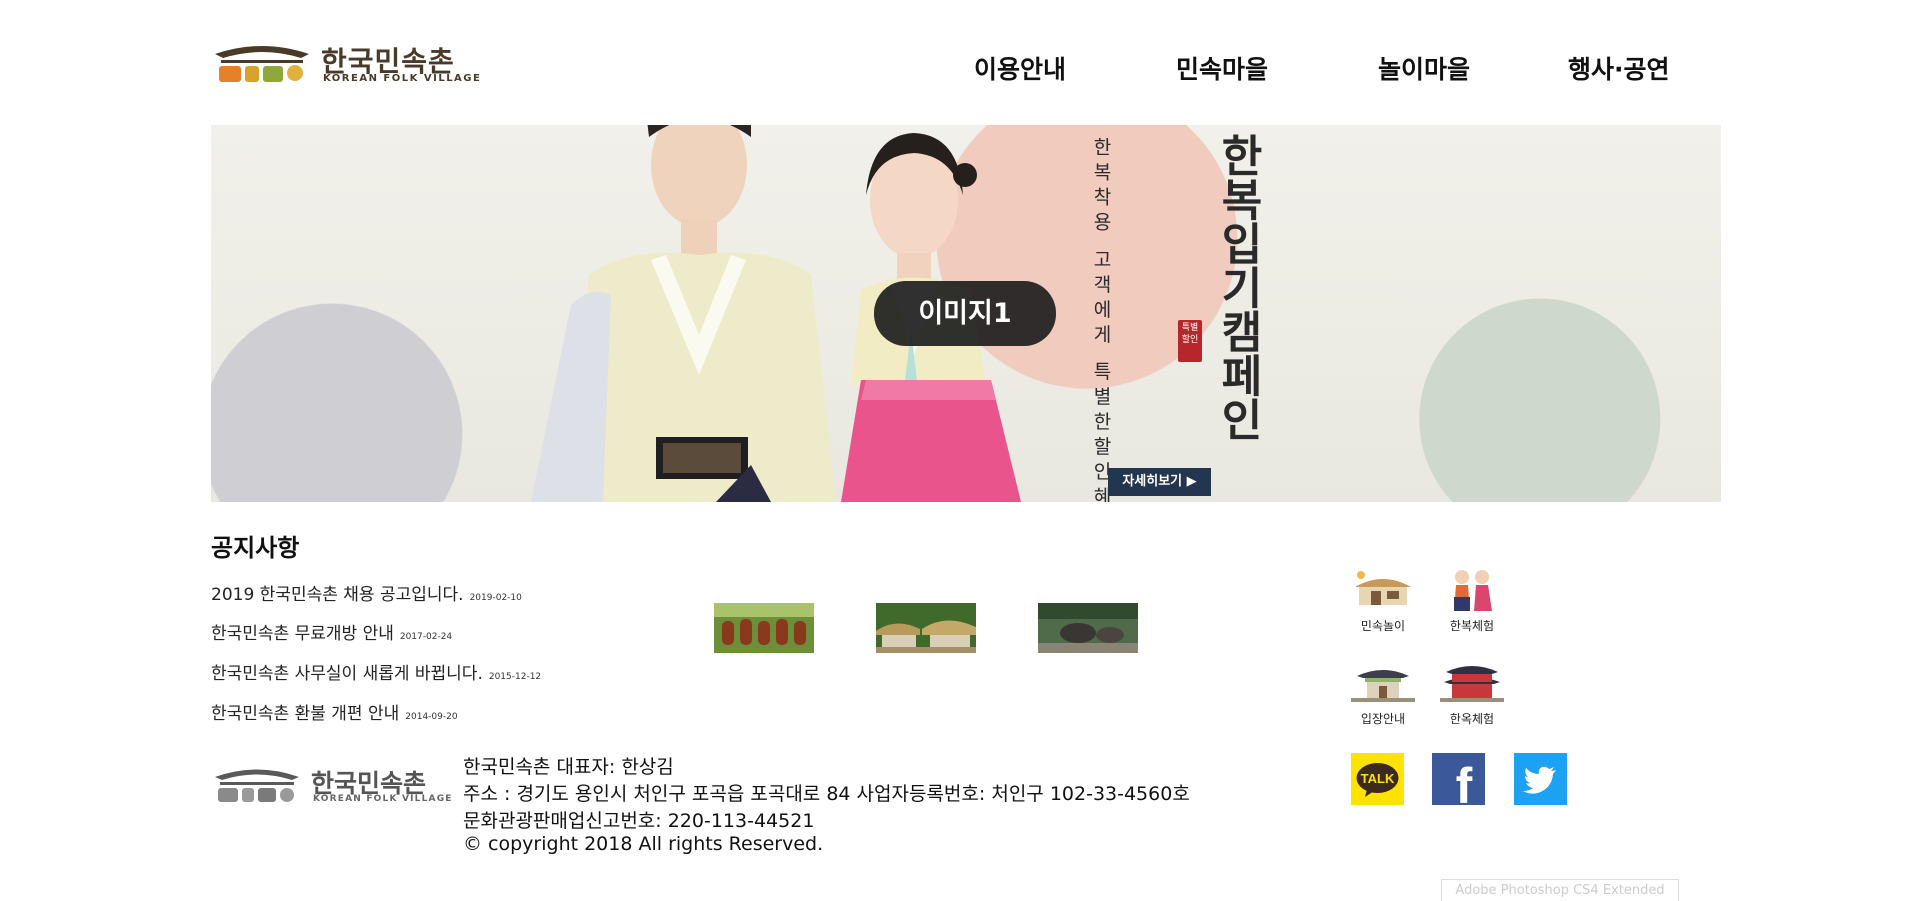 Image resolution: width=1920 pixels, height=901 pixels. I want to click on gallery-thumbnail-kitchen, so click(1088, 628).